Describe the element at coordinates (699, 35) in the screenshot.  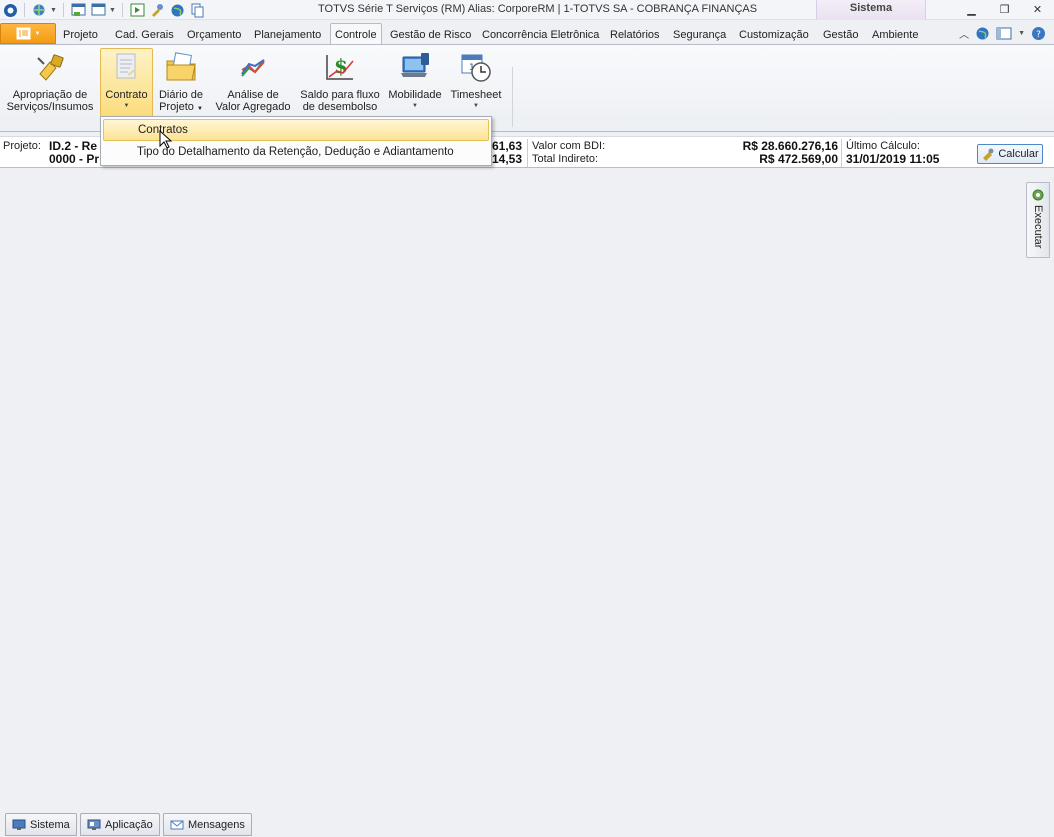
I see `tab-seguranca: Segurança` at that location.